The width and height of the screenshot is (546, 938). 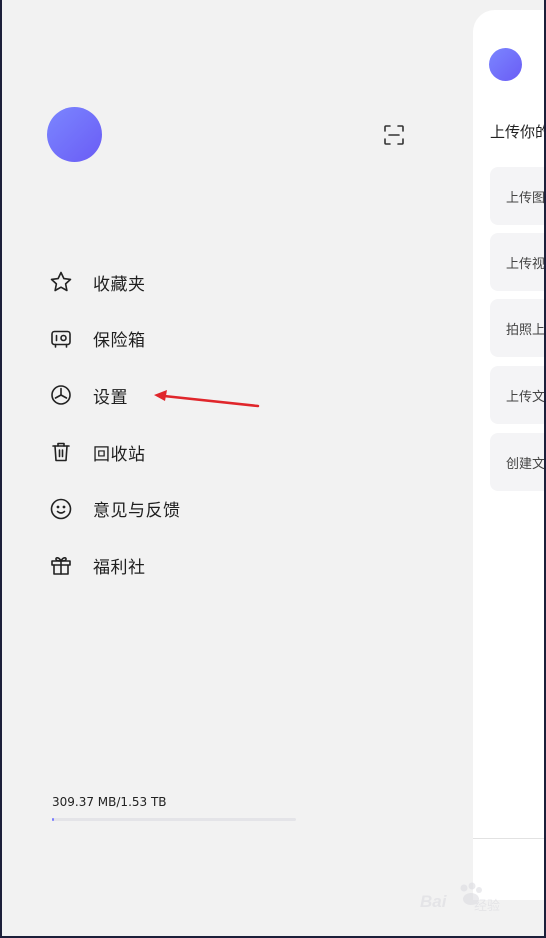 I want to click on menu-label: 保险箱, so click(x=119, y=341).